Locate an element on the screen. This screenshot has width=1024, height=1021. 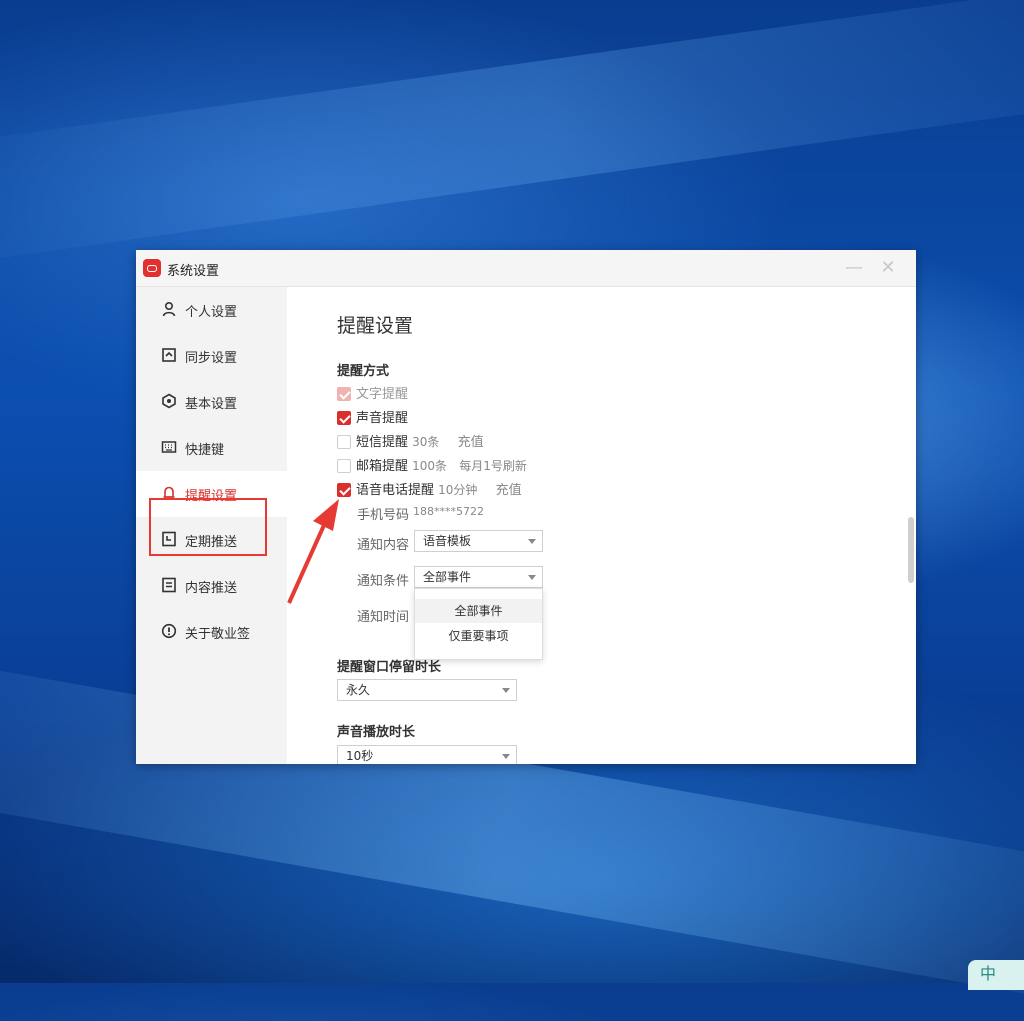
email-refresh-note: 每月1号刷新 is located at coordinates (493, 466).